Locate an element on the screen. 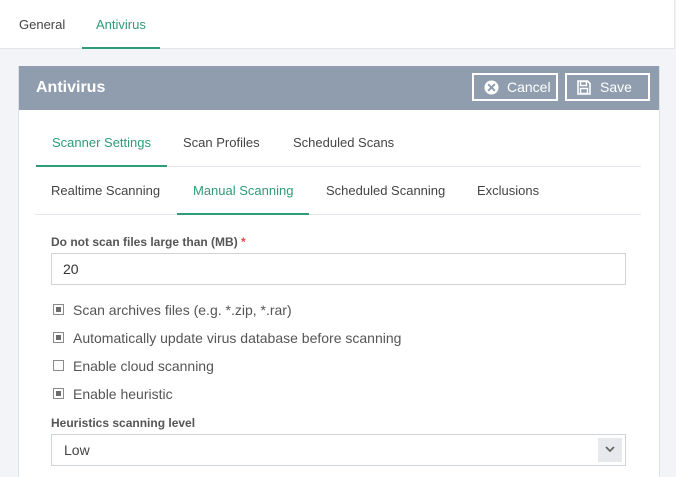  heuristics-level-select: Low is located at coordinates (338, 450).